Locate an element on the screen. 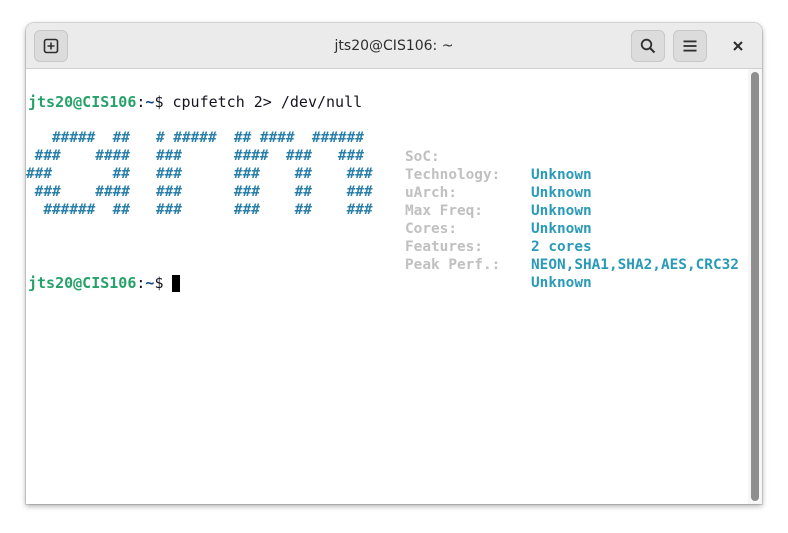 Image resolution: width=788 pixels, height=533 pixels. info-value: NEON,SHA1,SHA2,AES,CRC32 is located at coordinates (635, 265).